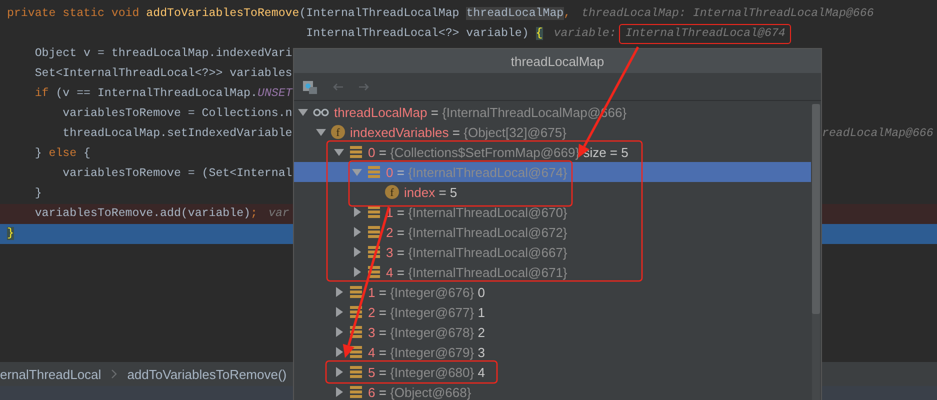 This screenshot has width=937, height=400. I want to click on node-label: 3 = {Integer@678} 2, so click(426, 332).